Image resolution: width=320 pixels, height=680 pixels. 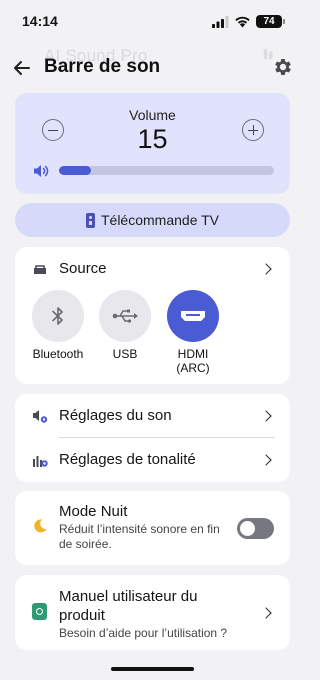 What do you see at coordinates (283, 67) in the screenshot?
I see `gear-icon` at bounding box center [283, 67].